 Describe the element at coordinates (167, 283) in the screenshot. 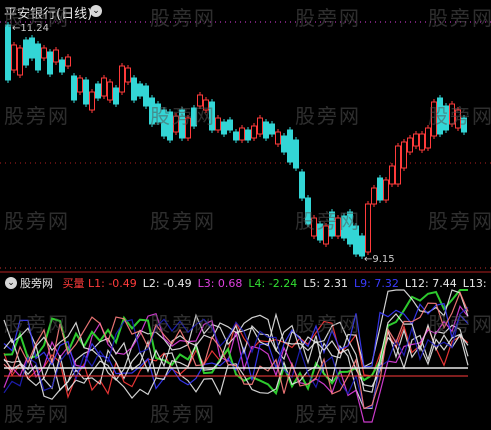

I see `indicator-value: L2: -0.49` at that location.